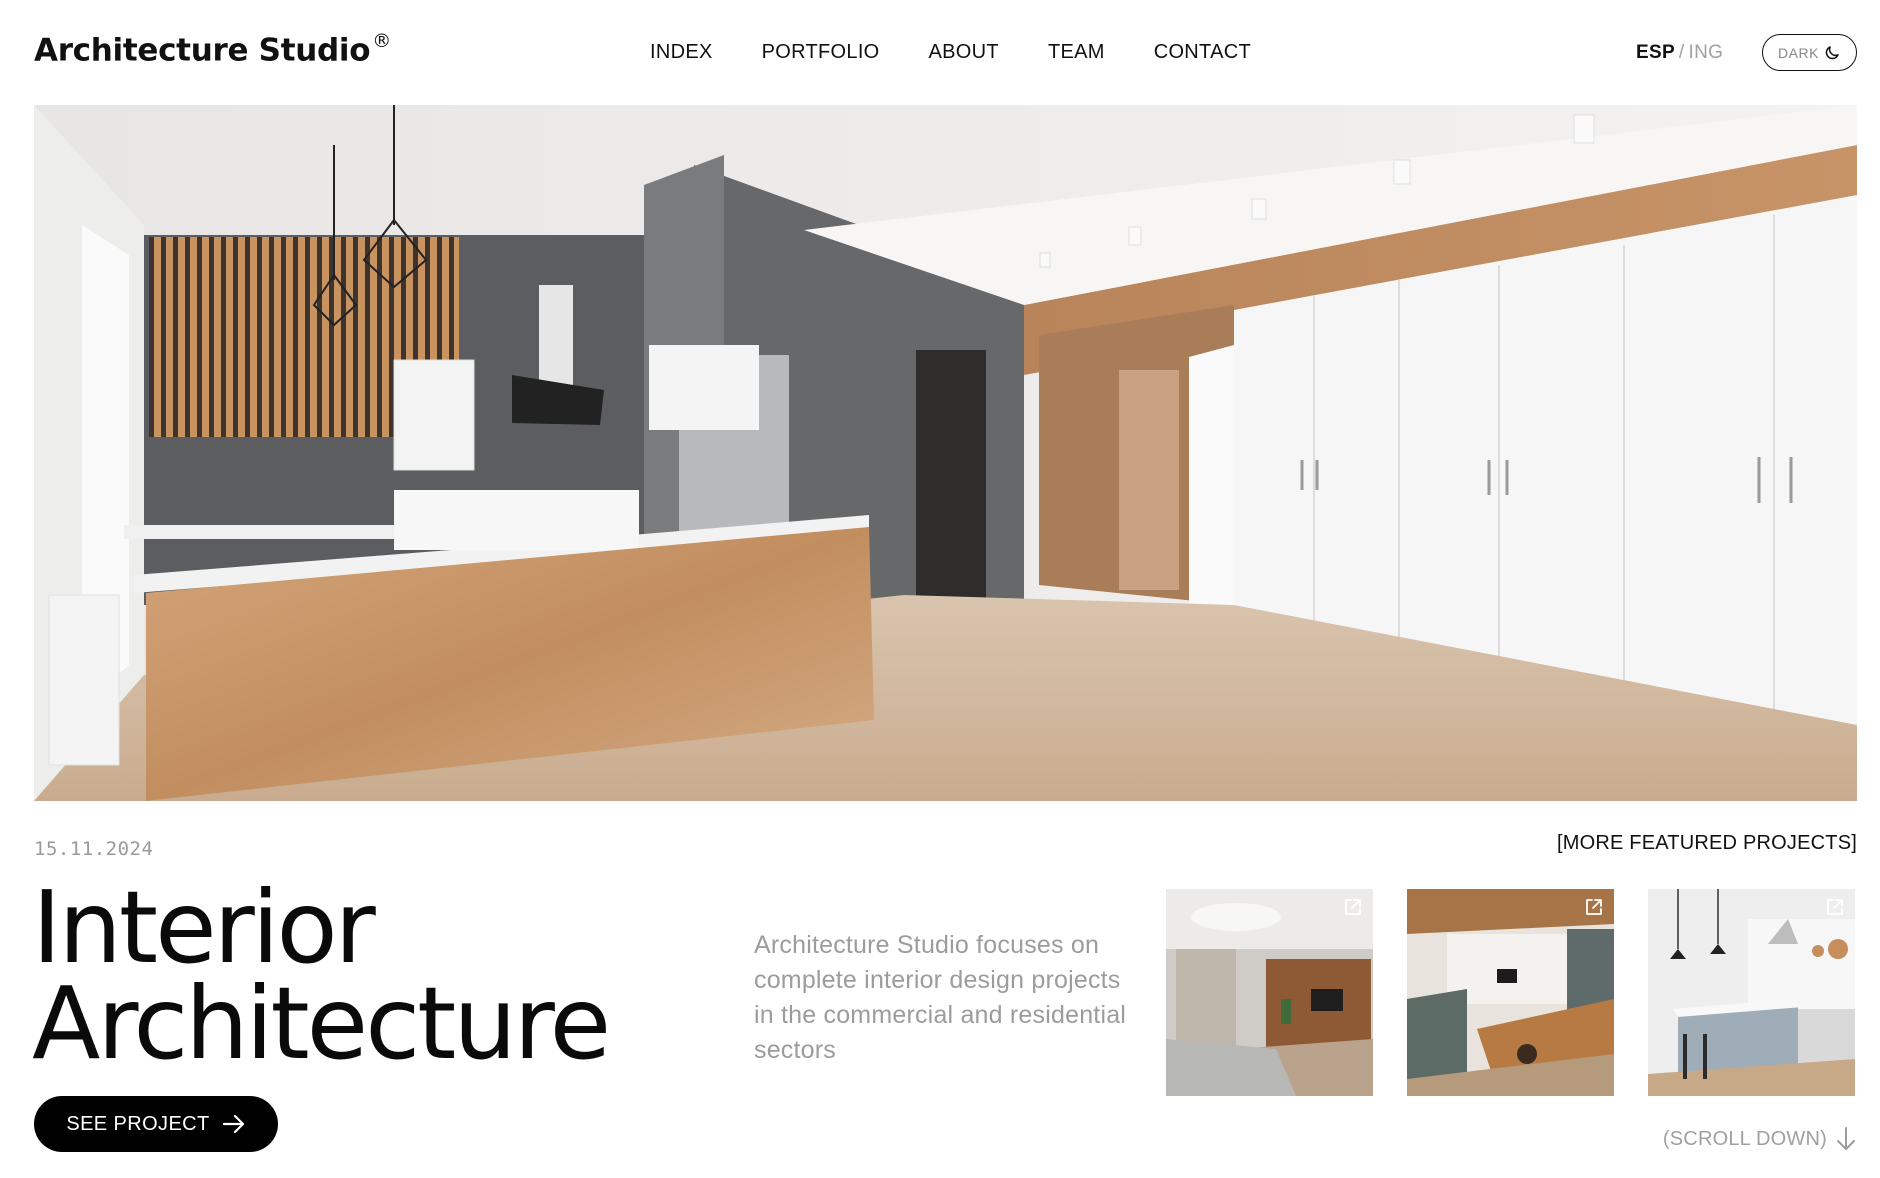  What do you see at coordinates (1798, 52) in the screenshot?
I see `dark-mode-label: DARK` at bounding box center [1798, 52].